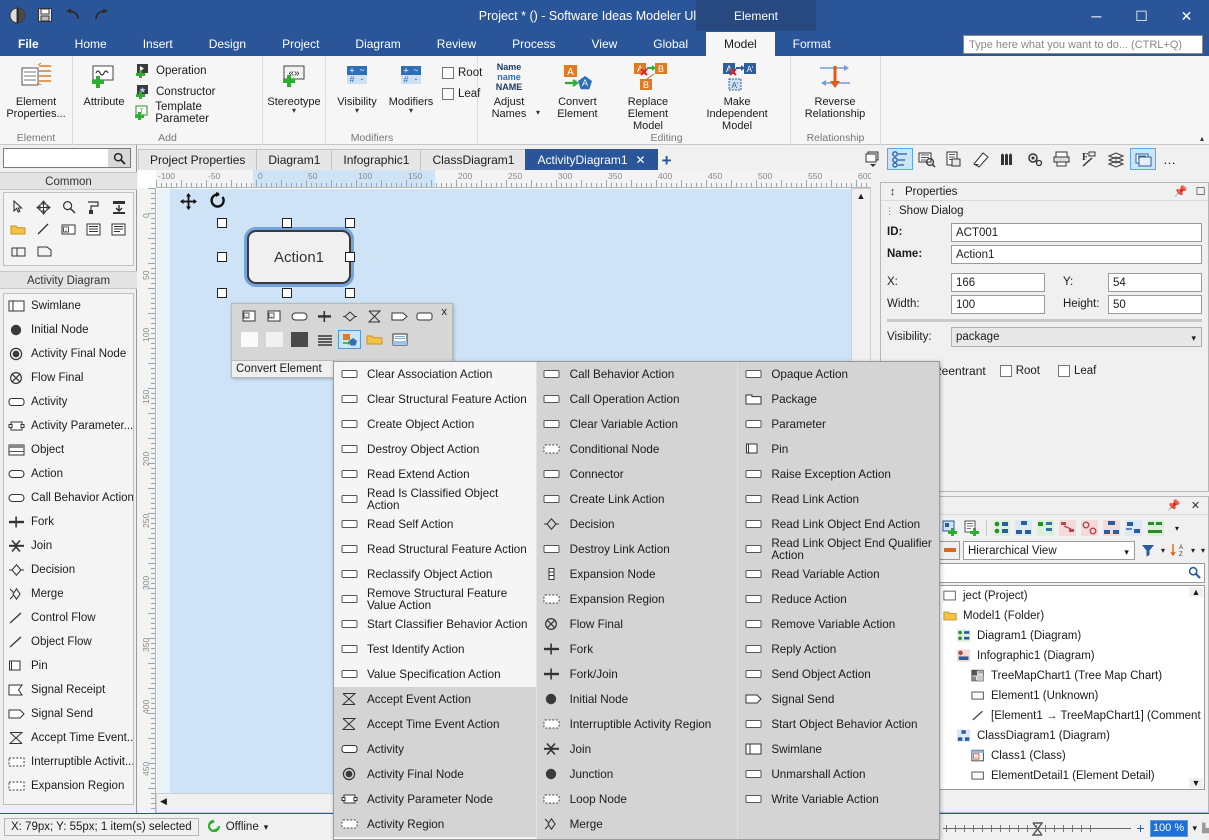 This screenshot has width=1209, height=840. What do you see at coordinates (954, 159) in the screenshot?
I see `documentation-icon` at bounding box center [954, 159].